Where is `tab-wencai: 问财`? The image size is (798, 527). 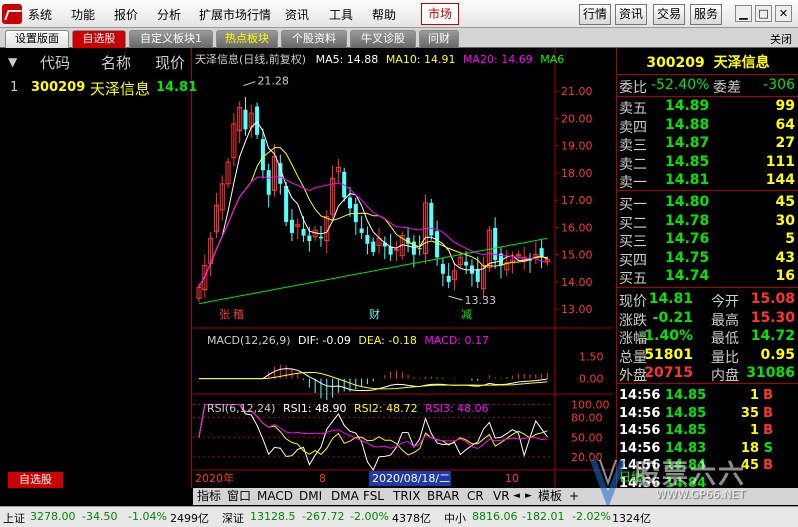
tab-wencai: 问财 is located at coordinates (439, 39).